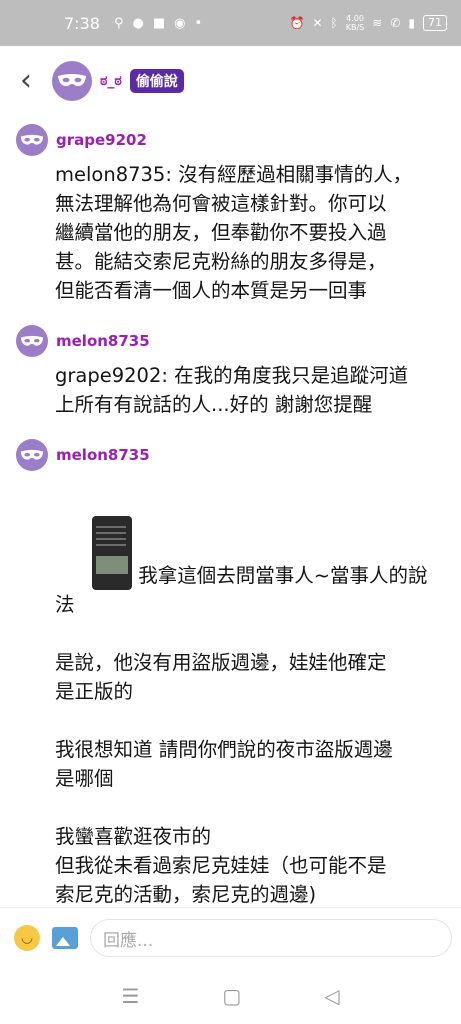 This screenshot has height=1024, width=461. Describe the element at coordinates (180, 23) in the screenshot. I see `pinterest-icon: ◉` at that location.